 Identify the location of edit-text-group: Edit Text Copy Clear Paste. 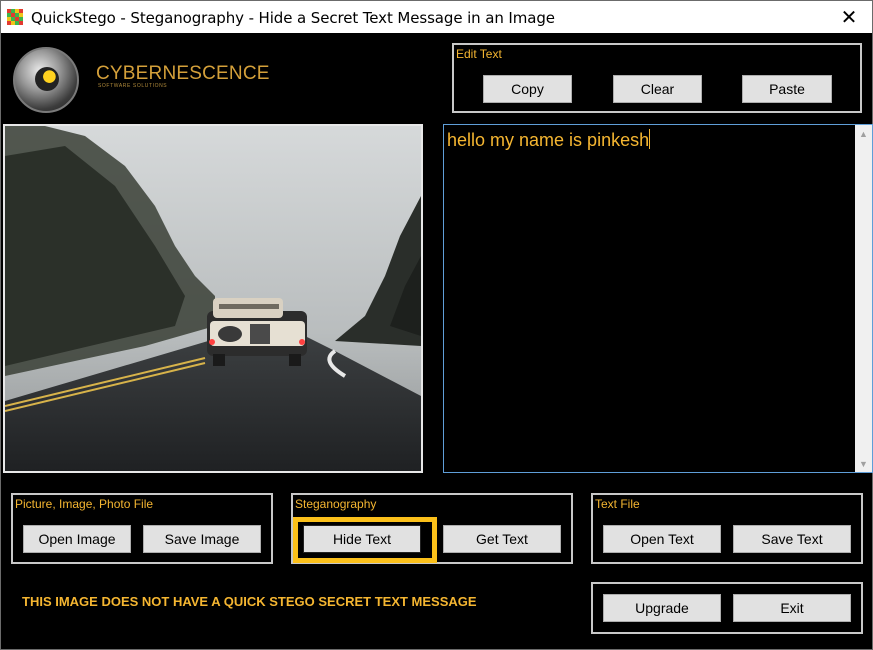
(657, 78).